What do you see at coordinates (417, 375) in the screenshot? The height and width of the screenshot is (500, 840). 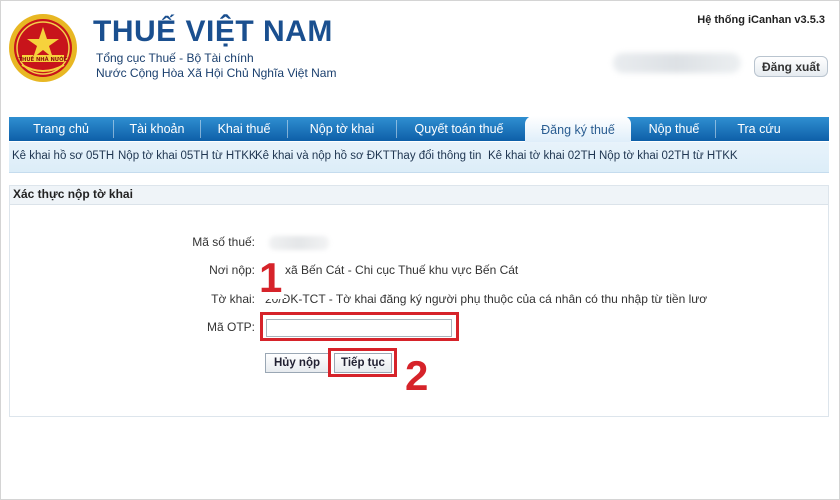 I see `step-2-marker: 2` at bounding box center [417, 375].